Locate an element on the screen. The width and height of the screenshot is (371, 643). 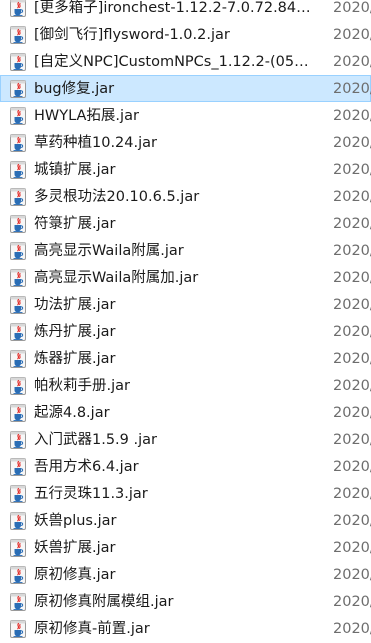
file-name: 吾用方术6.4.jar is located at coordinates (86, 467).